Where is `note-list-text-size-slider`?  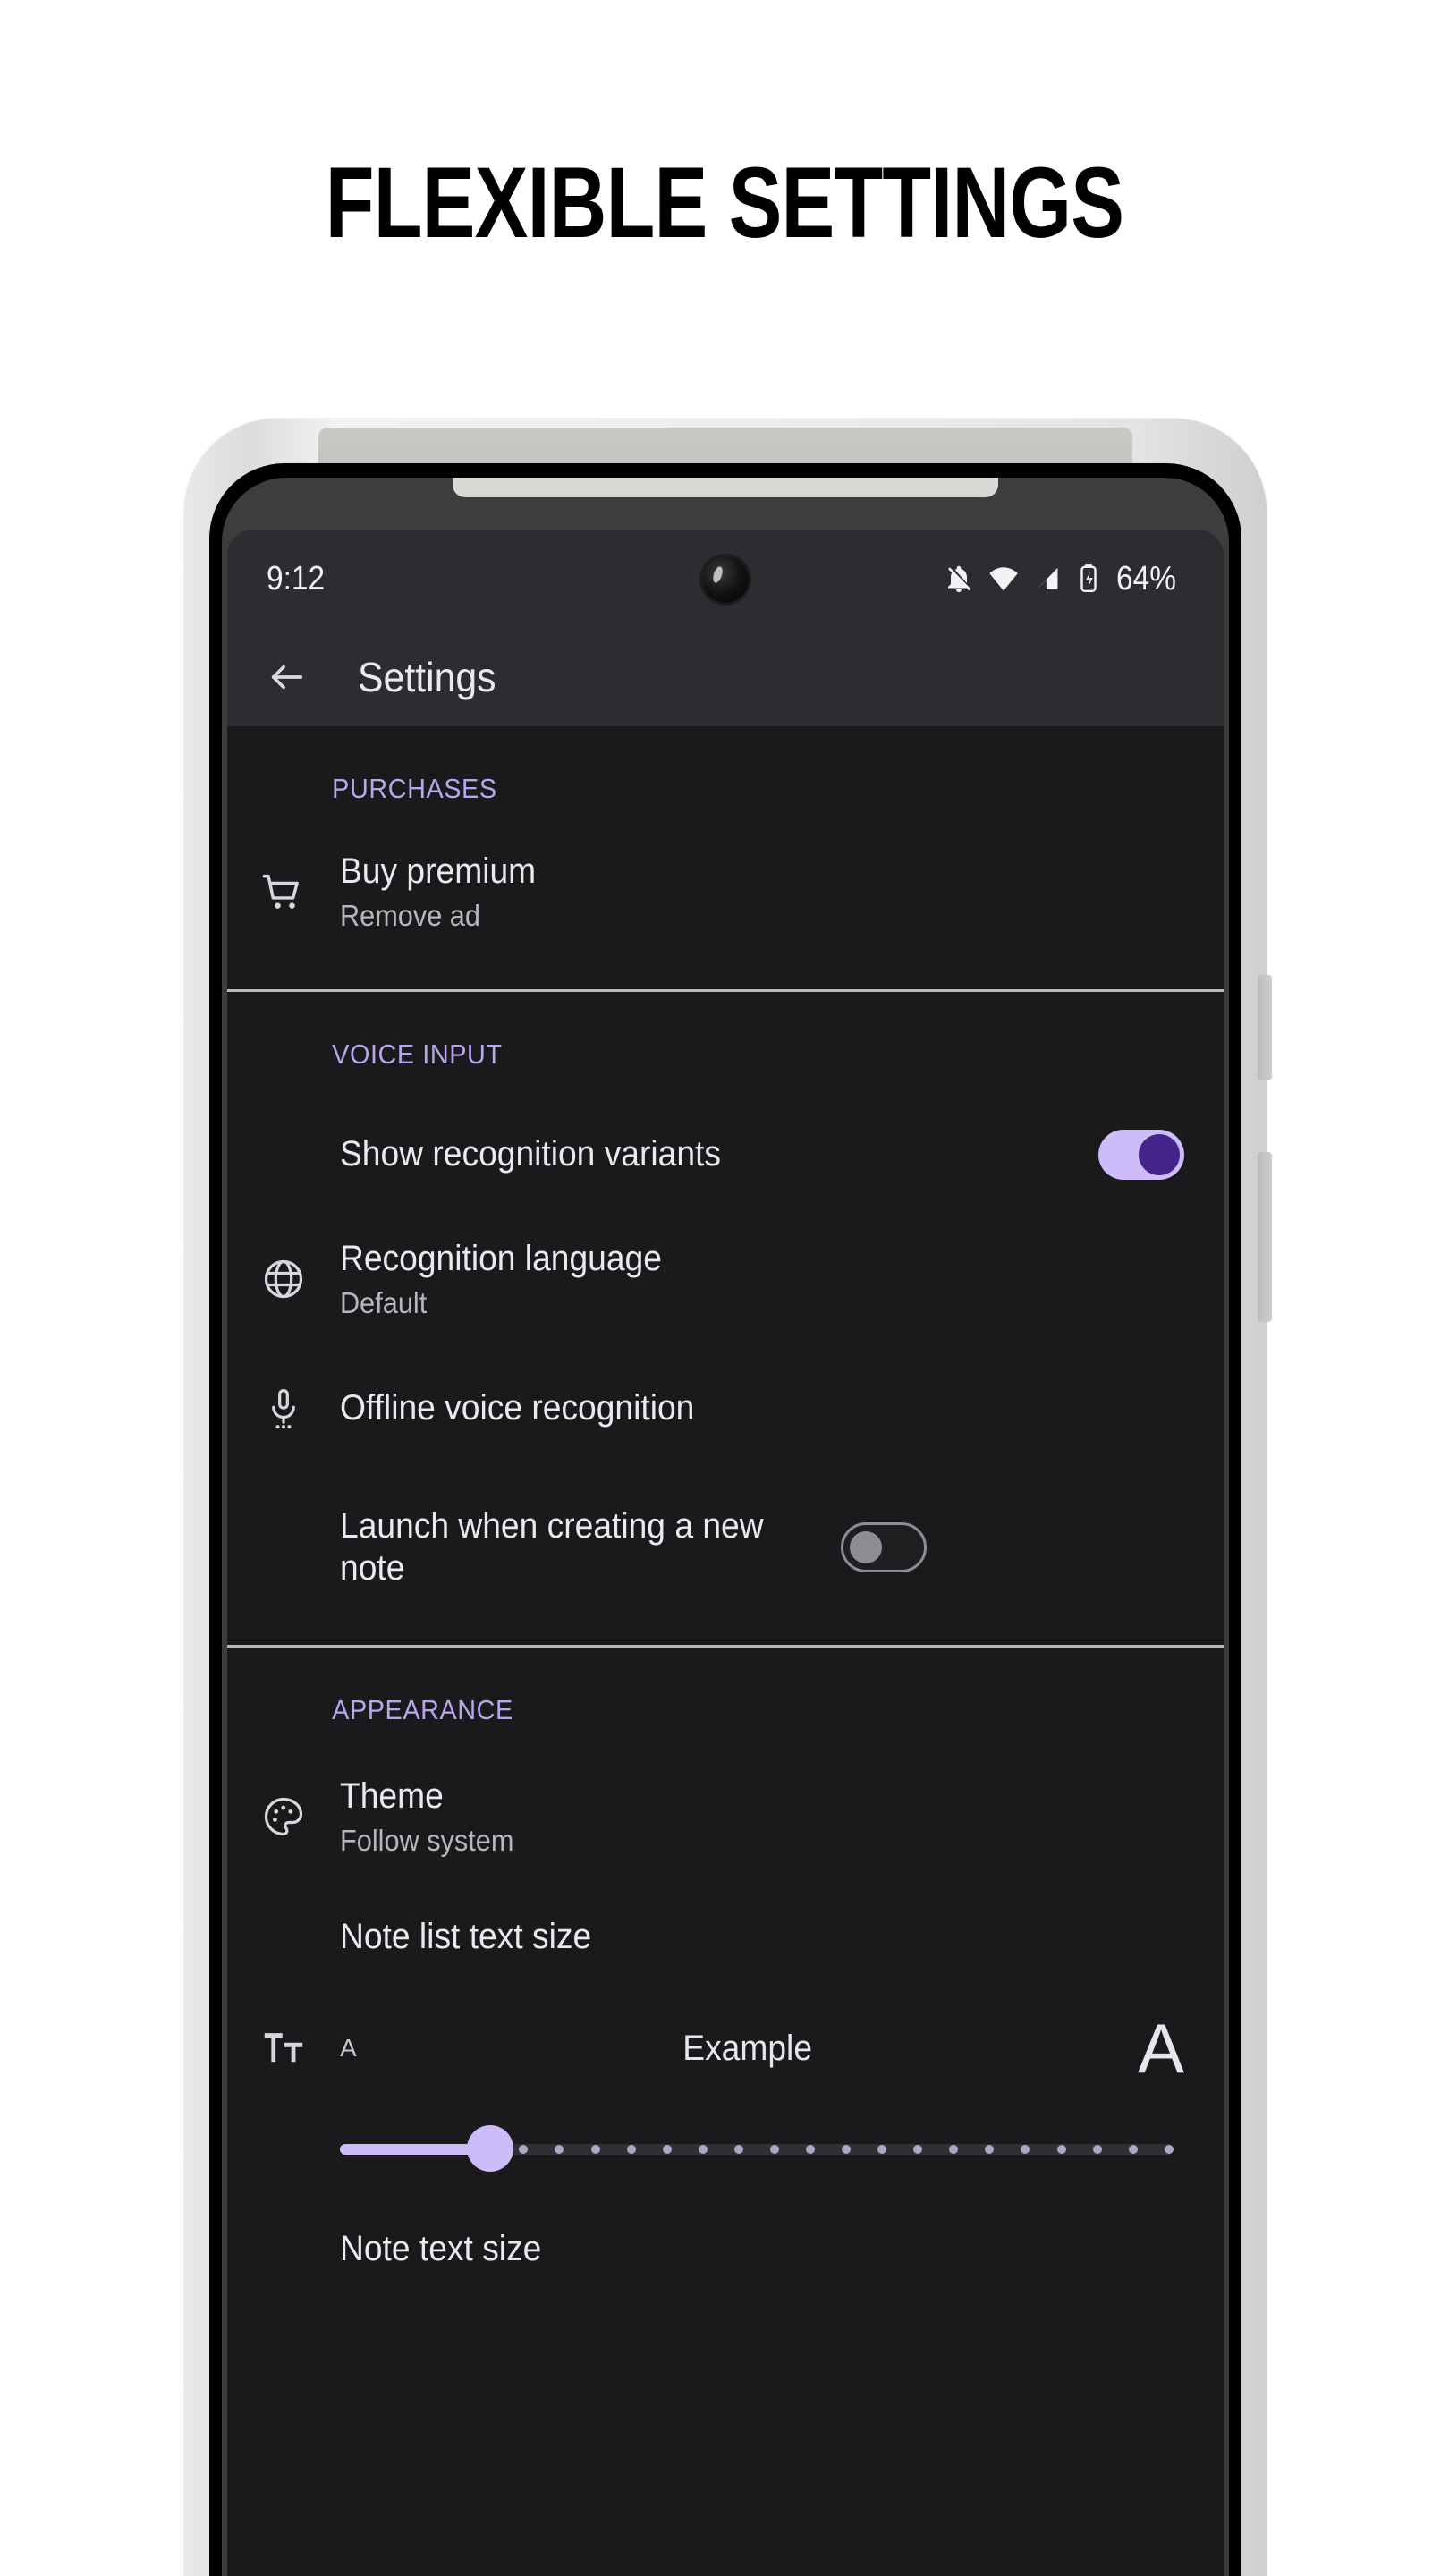 note-list-text-size-slider is located at coordinates (757, 2148).